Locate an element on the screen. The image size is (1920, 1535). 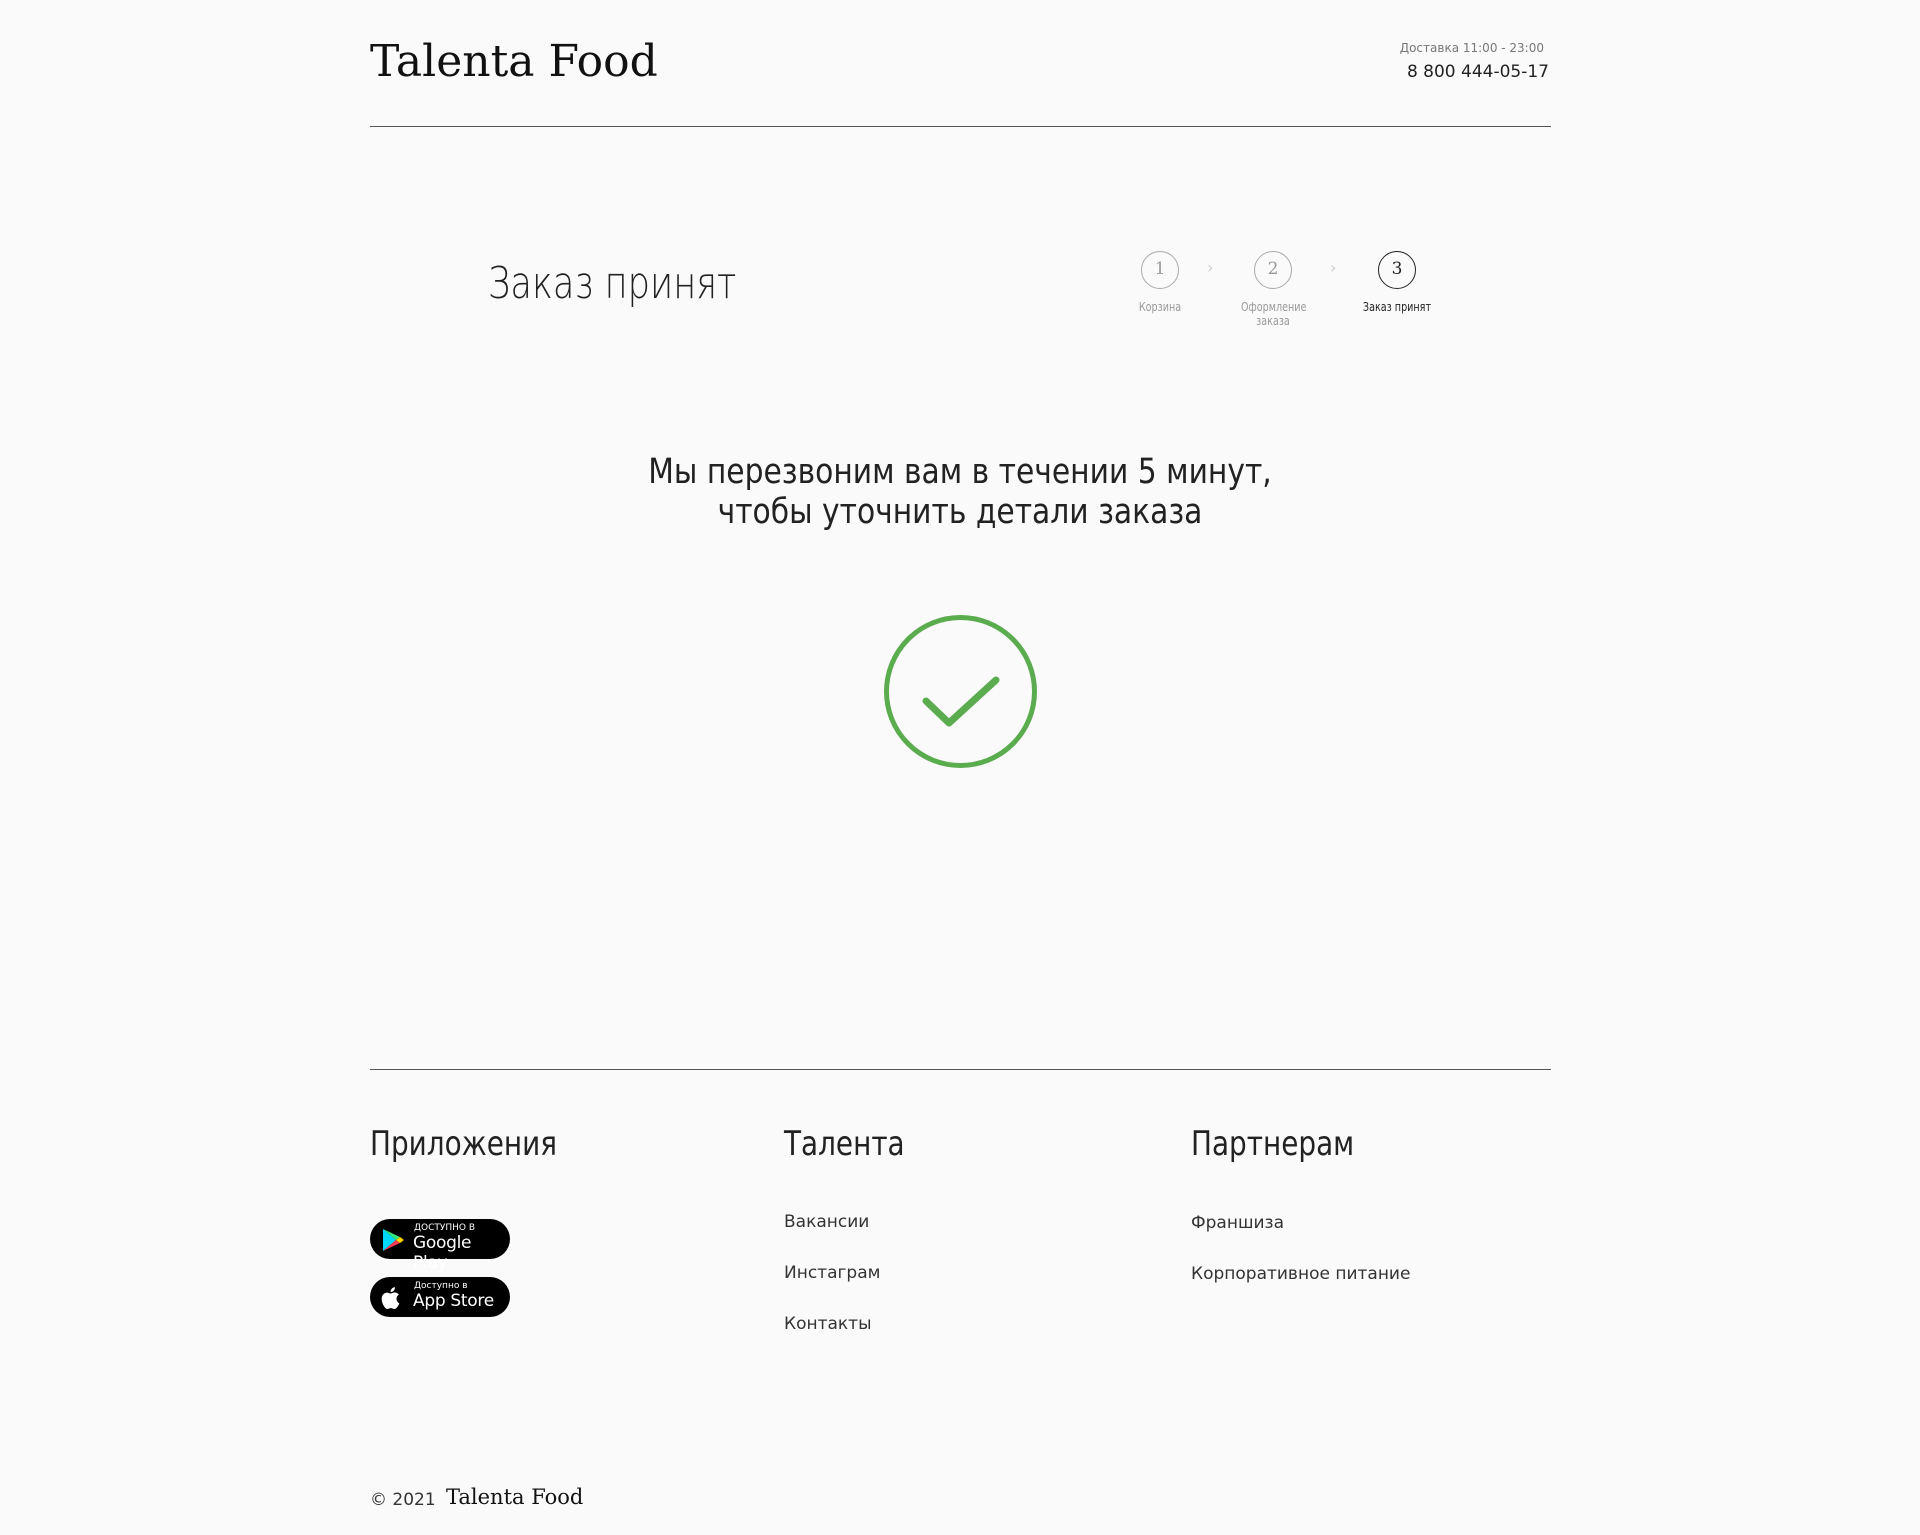
success-check-icon is located at coordinates (960, 691).